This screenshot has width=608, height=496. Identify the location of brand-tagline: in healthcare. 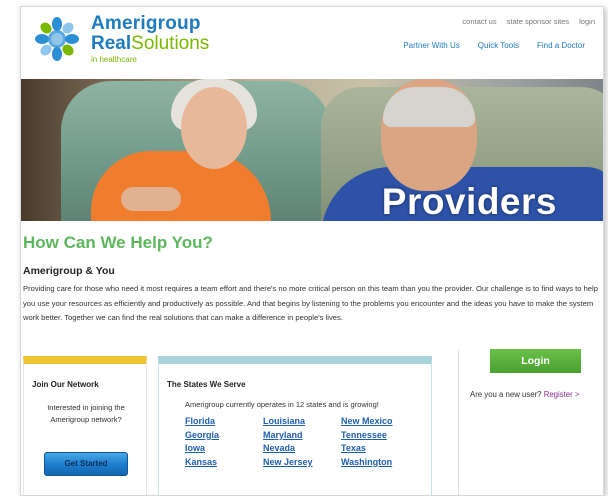
(114, 59).